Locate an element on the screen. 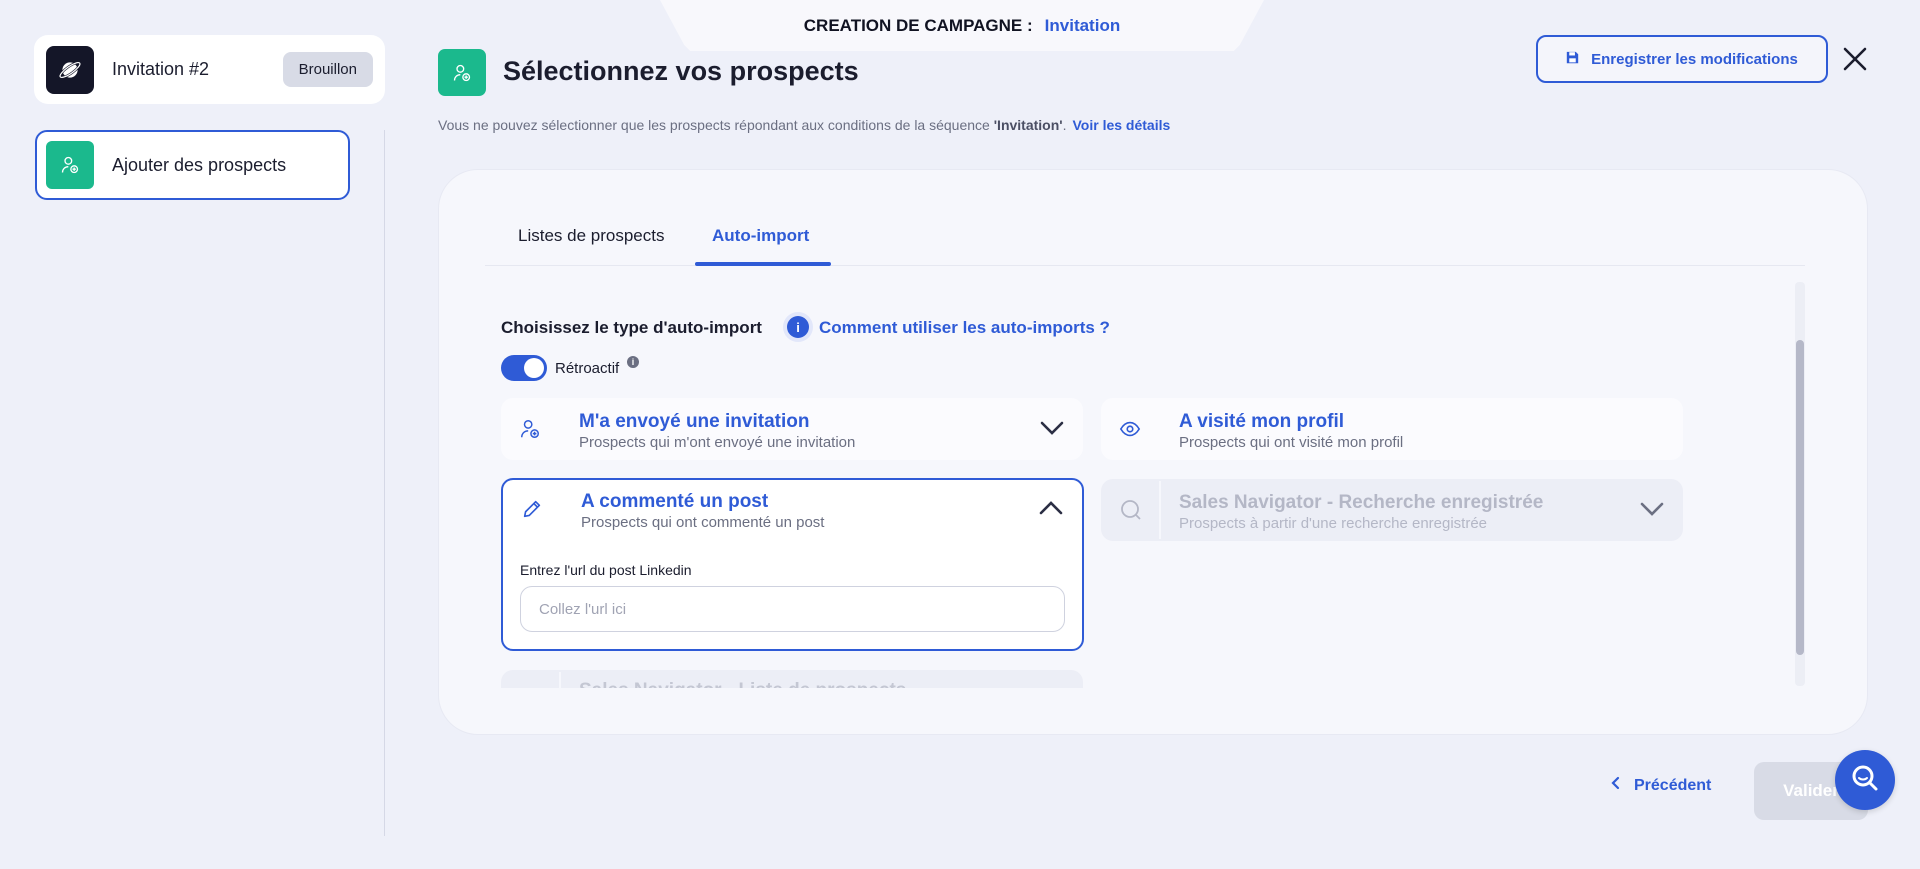  search-chat-icon is located at coordinates (1865, 780).